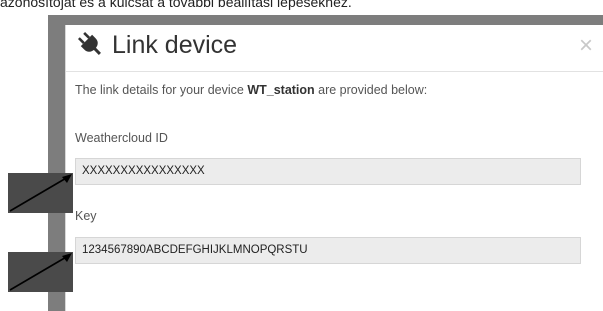 The width and height of the screenshot is (603, 311). I want to click on device-name: WT_station, so click(281, 90).